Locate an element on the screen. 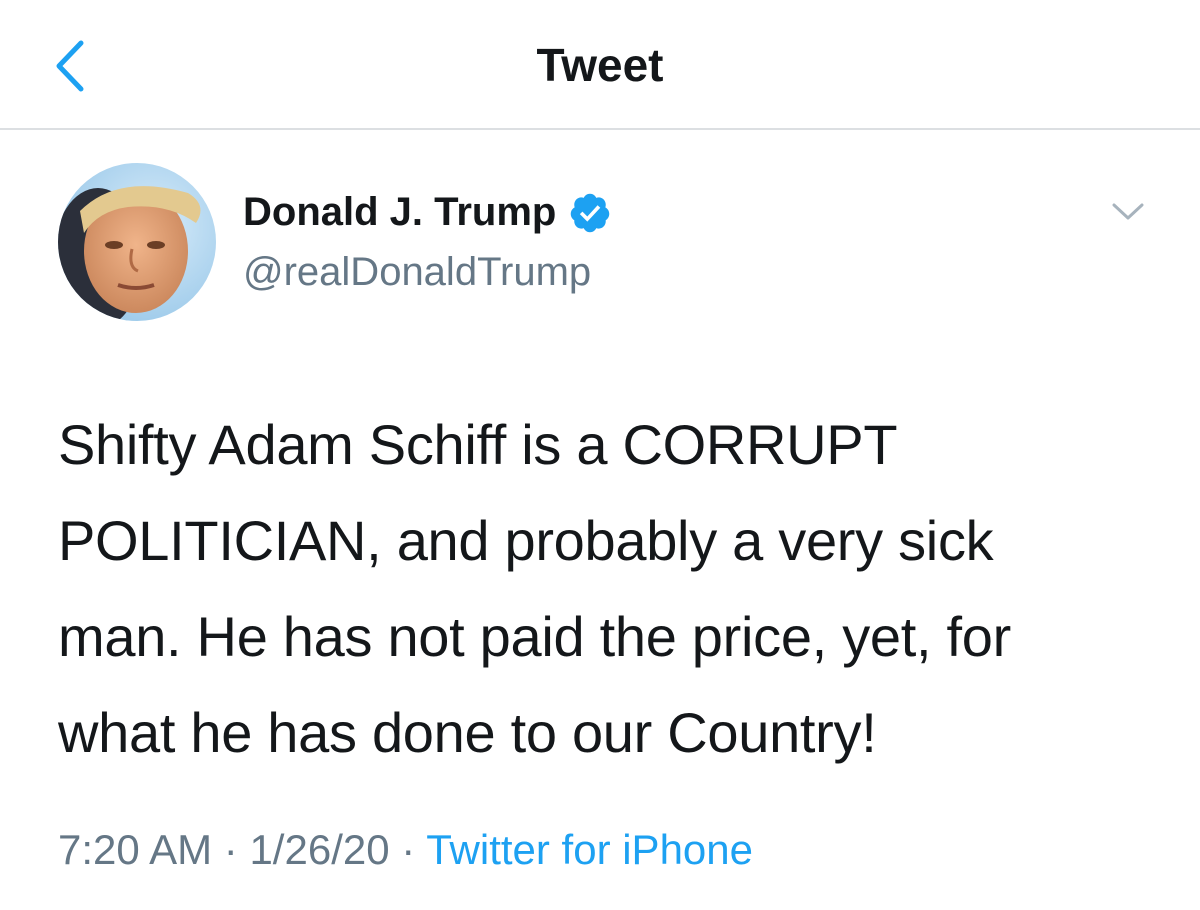  page-title: Tweet is located at coordinates (600, 65).